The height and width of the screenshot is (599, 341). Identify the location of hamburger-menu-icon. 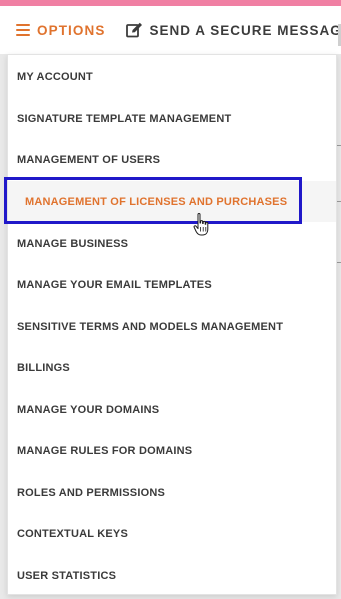
(23, 30).